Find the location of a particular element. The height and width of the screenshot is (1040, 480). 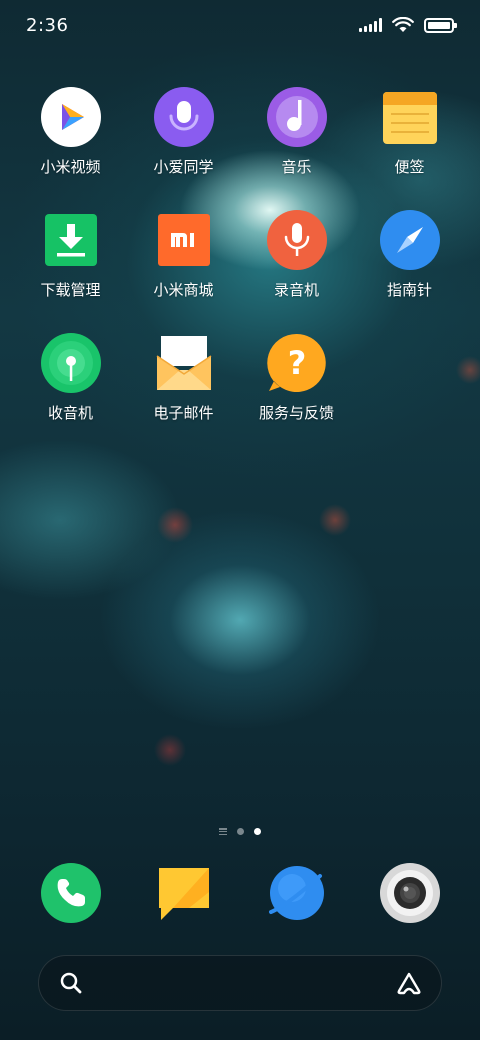

app-label: 便签 is located at coordinates (409, 167).